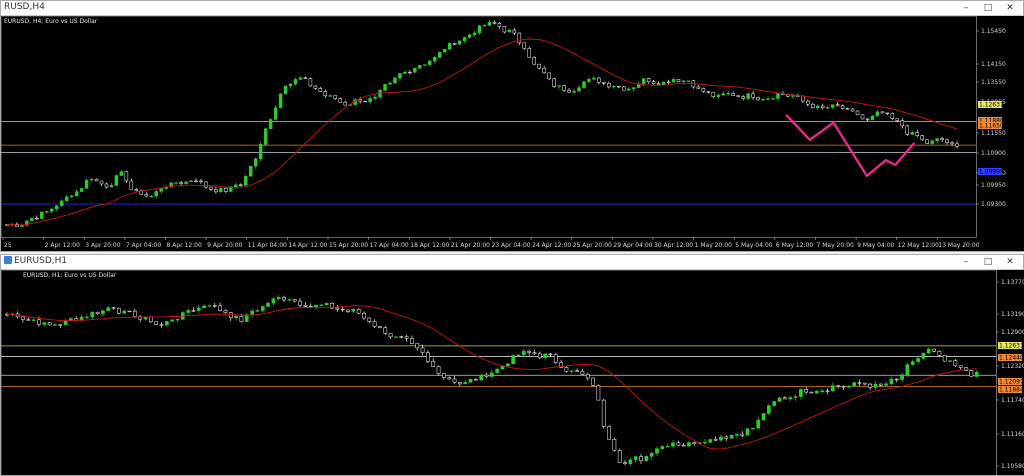 Image resolution: width=1024 pixels, height=476 pixels. I want to click on price-level-label: 1.11884, so click(1011, 390).